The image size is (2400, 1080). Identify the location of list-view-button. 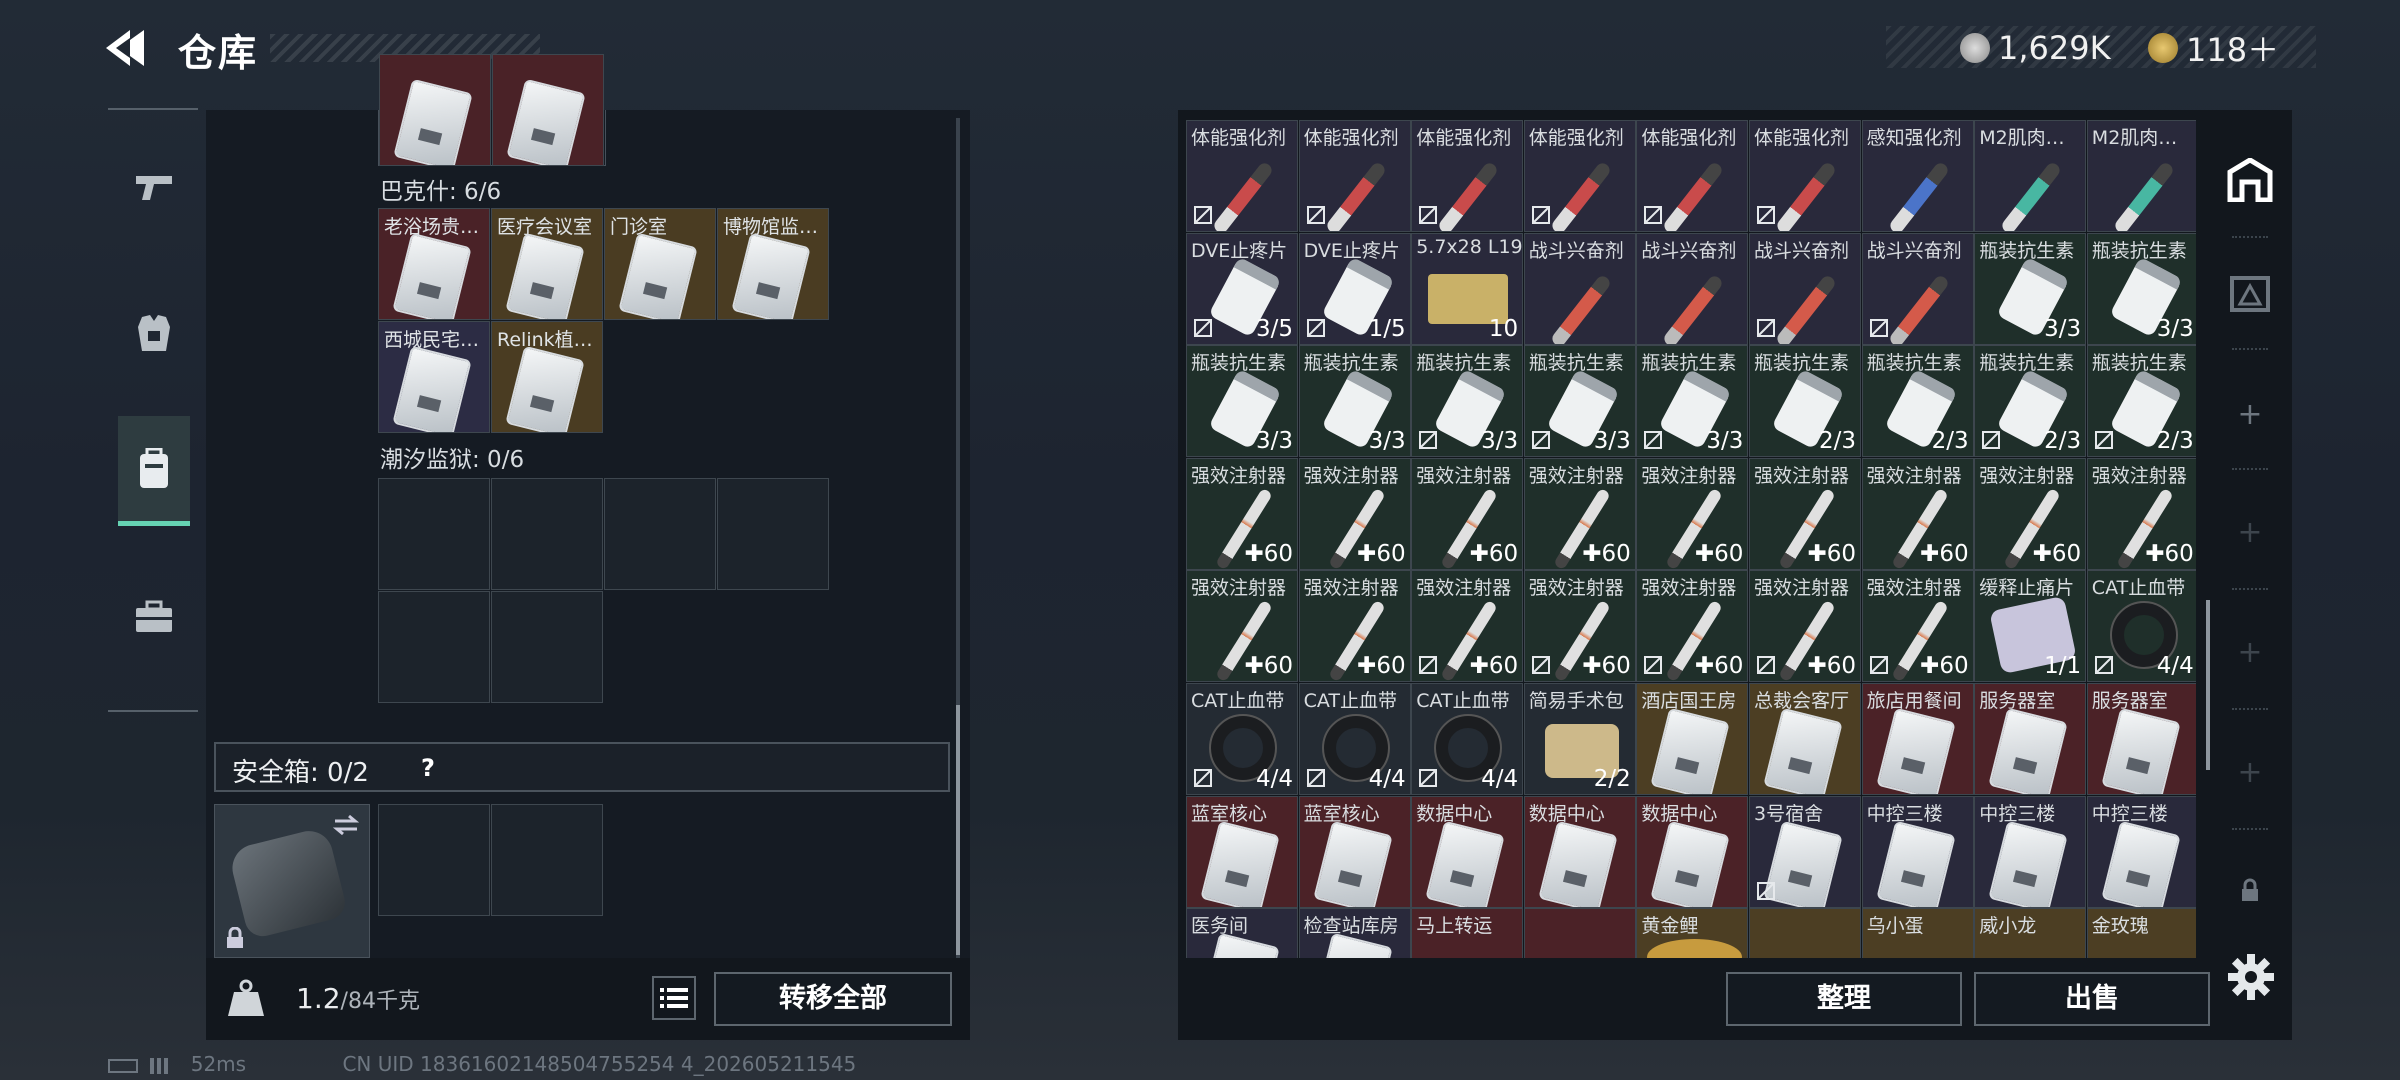
(674, 998).